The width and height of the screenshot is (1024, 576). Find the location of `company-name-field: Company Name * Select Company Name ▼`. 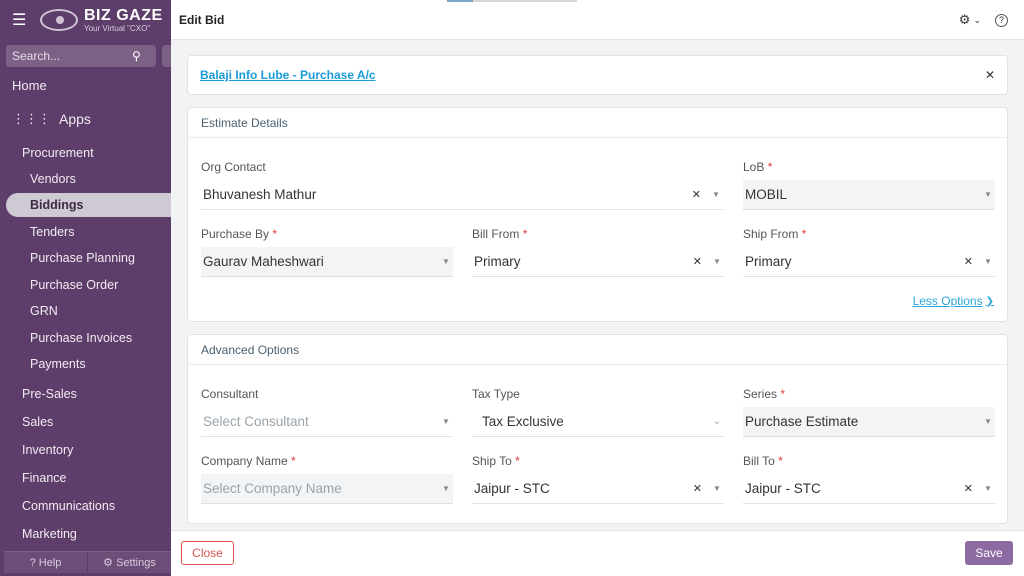

company-name-field: Company Name * Select Company Name ▼ is located at coordinates (327, 479).